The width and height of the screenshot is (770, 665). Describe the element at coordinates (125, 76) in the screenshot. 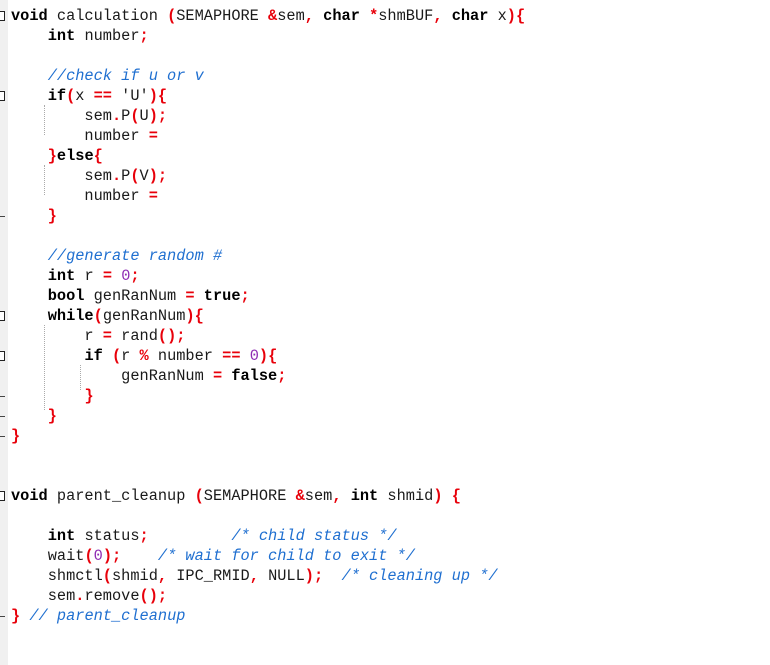

I see `comment-token: //check if u or v` at that location.